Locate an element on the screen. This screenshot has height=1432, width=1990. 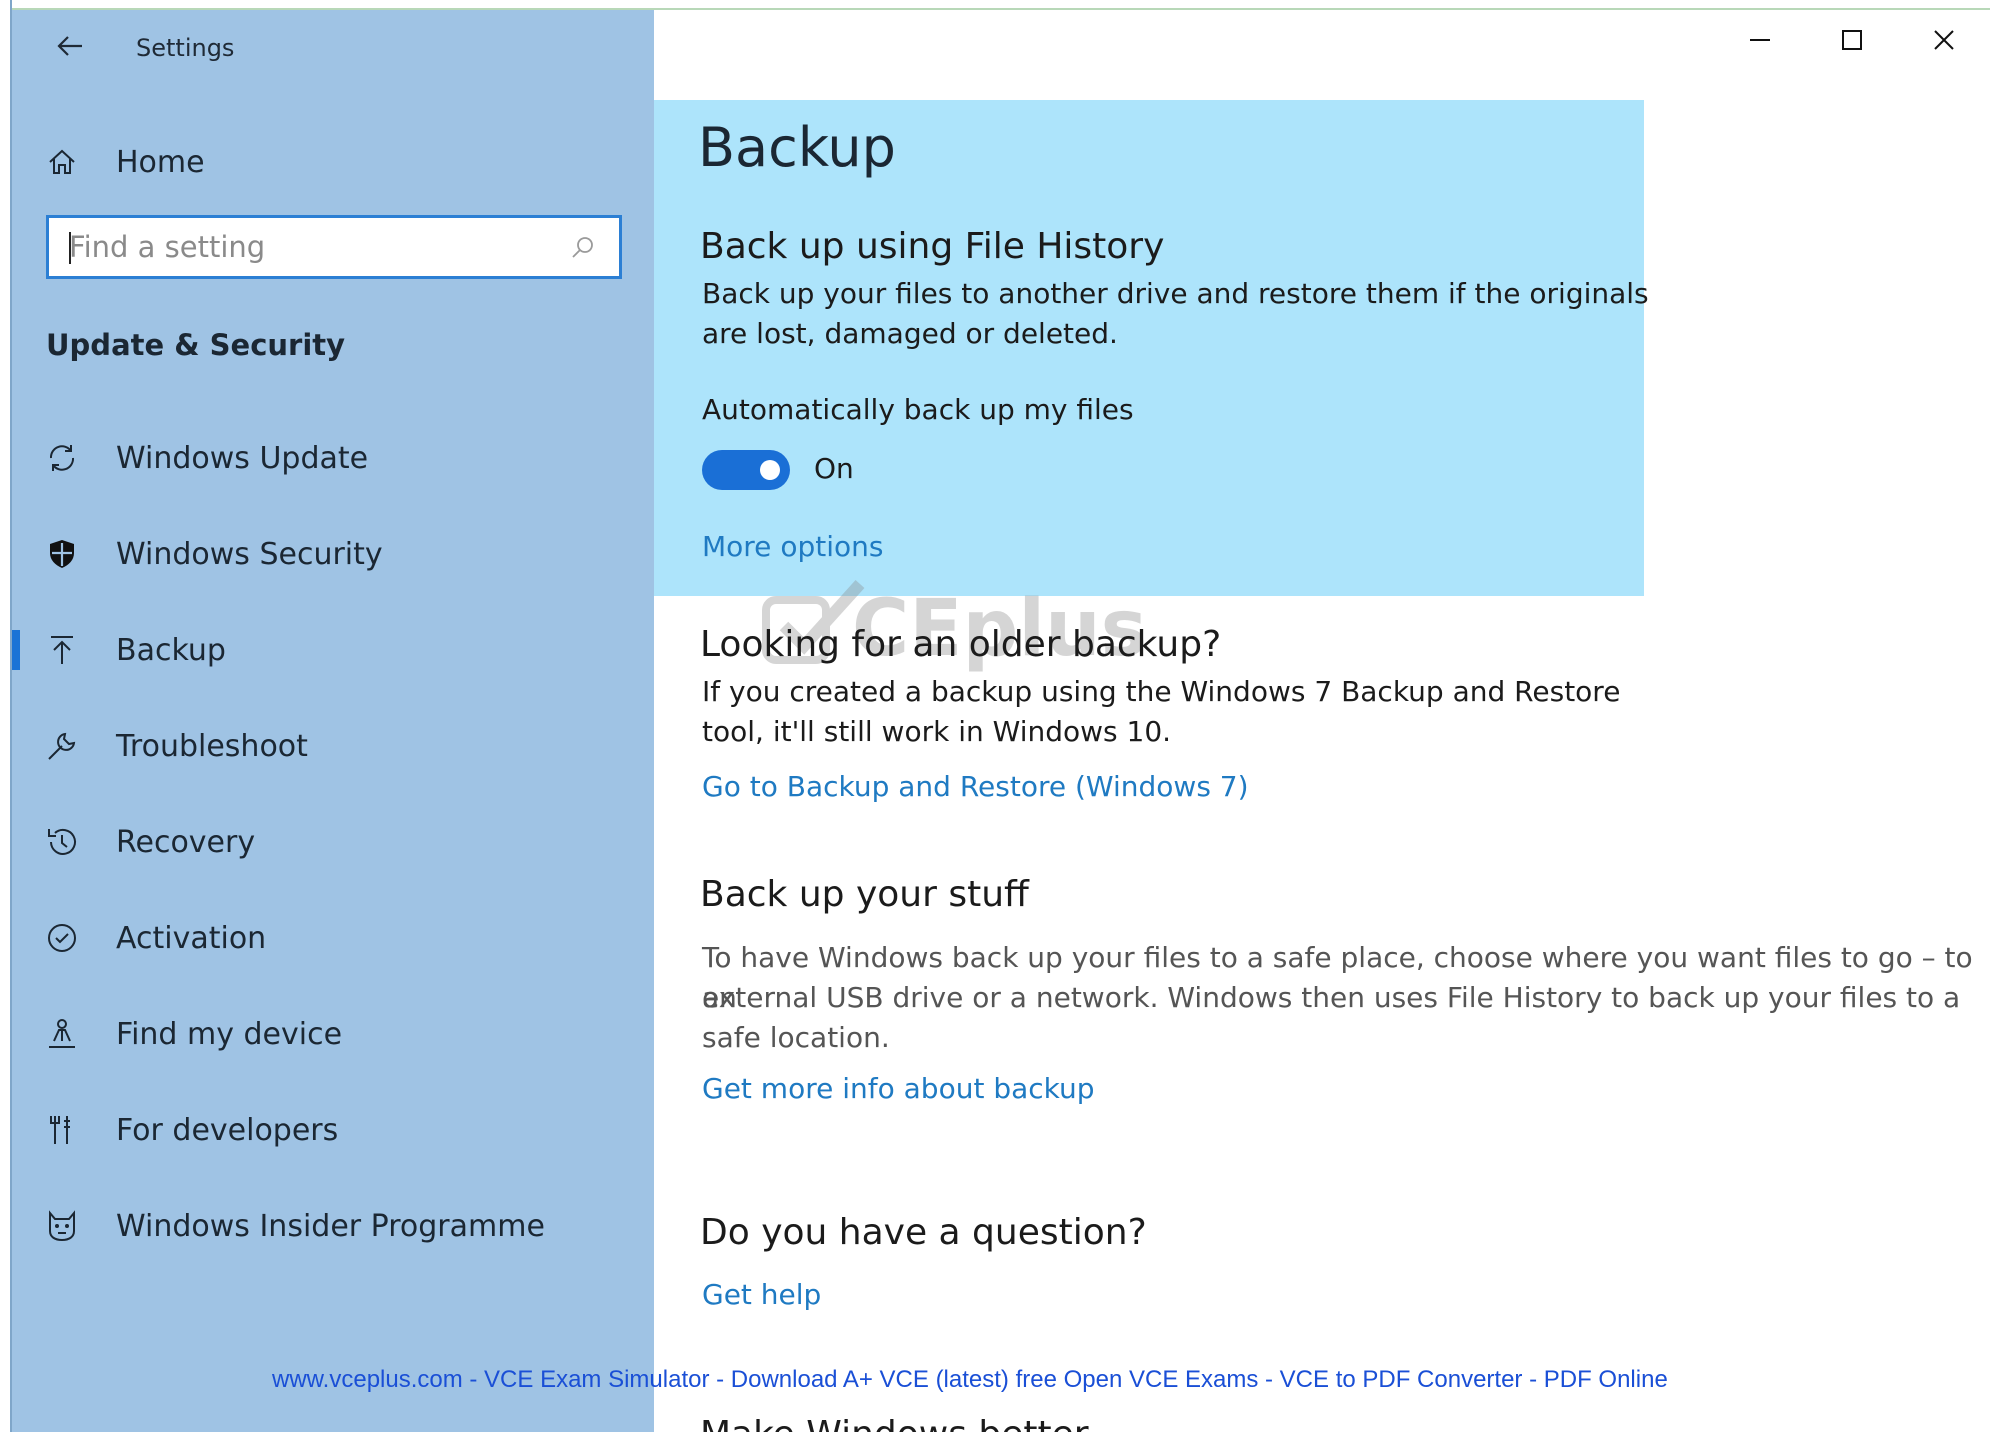
app-title: Settings is located at coordinates (185, 48).